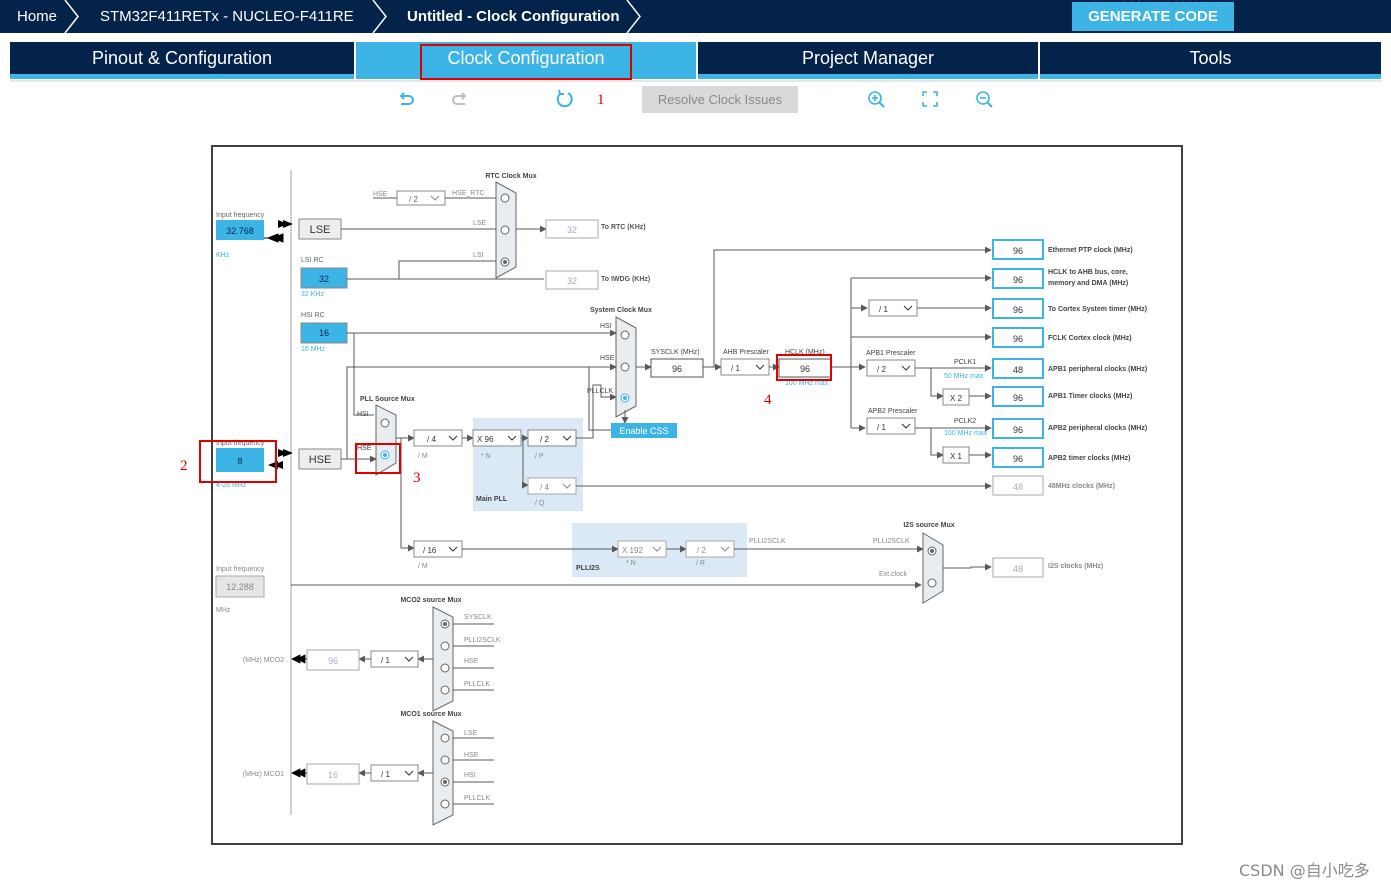 The width and height of the screenshot is (1391, 886). What do you see at coordinates (720, 99) in the screenshot?
I see `resolve-clock-issues-button: Resolve Clock Issues` at bounding box center [720, 99].